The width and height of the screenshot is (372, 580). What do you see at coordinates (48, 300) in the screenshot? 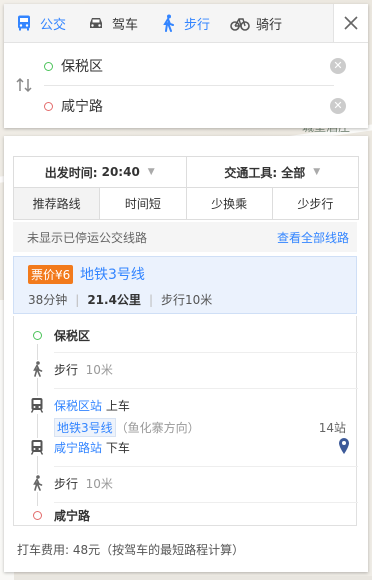
I see `route-duration: 38分钟` at bounding box center [48, 300].